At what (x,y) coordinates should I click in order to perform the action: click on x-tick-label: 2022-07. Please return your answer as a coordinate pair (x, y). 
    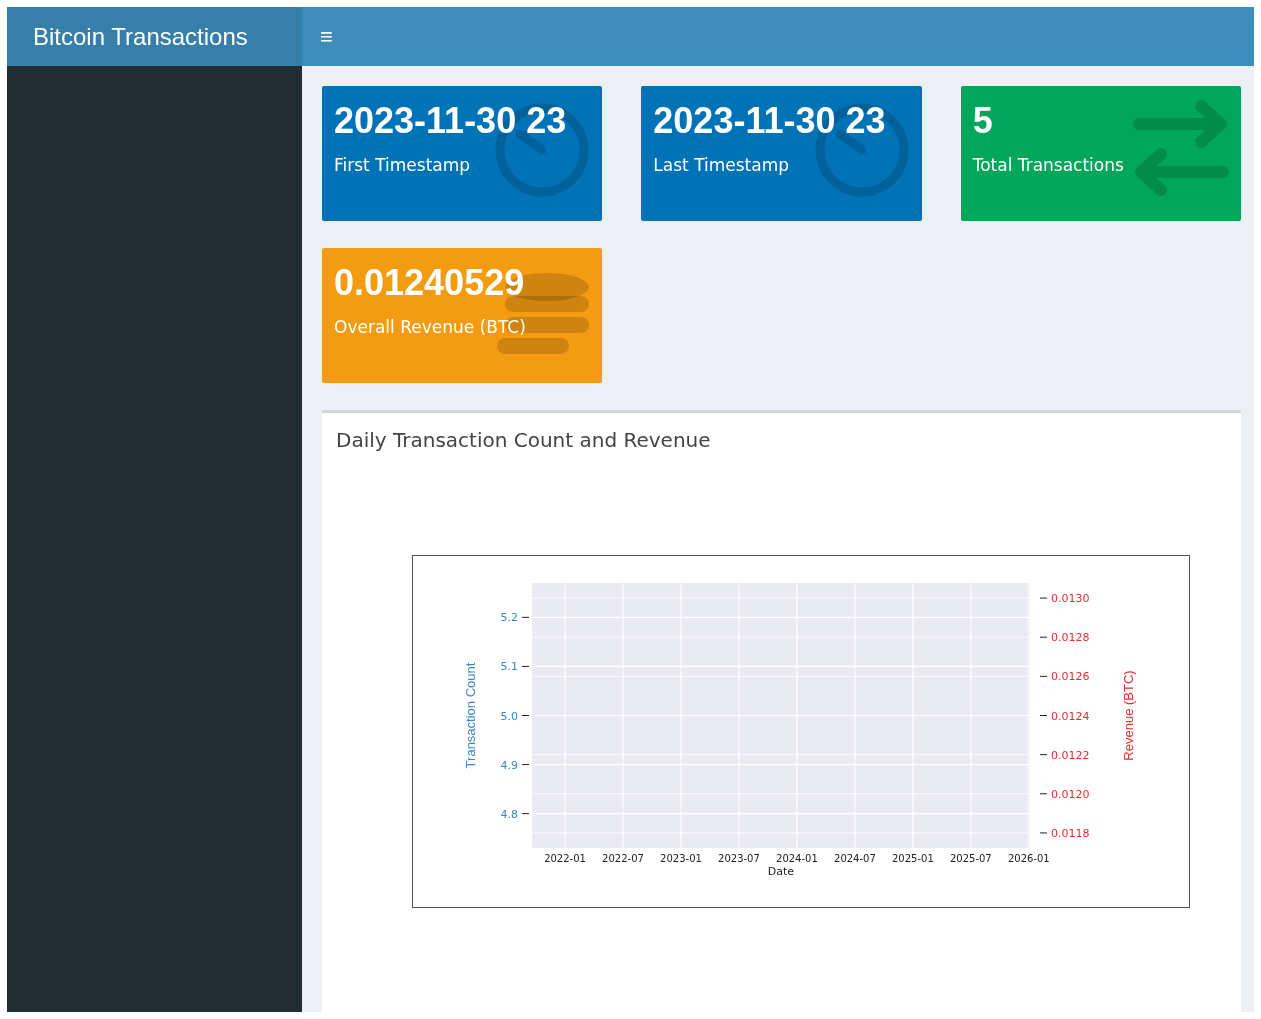
    Looking at the image, I should click on (623, 858).